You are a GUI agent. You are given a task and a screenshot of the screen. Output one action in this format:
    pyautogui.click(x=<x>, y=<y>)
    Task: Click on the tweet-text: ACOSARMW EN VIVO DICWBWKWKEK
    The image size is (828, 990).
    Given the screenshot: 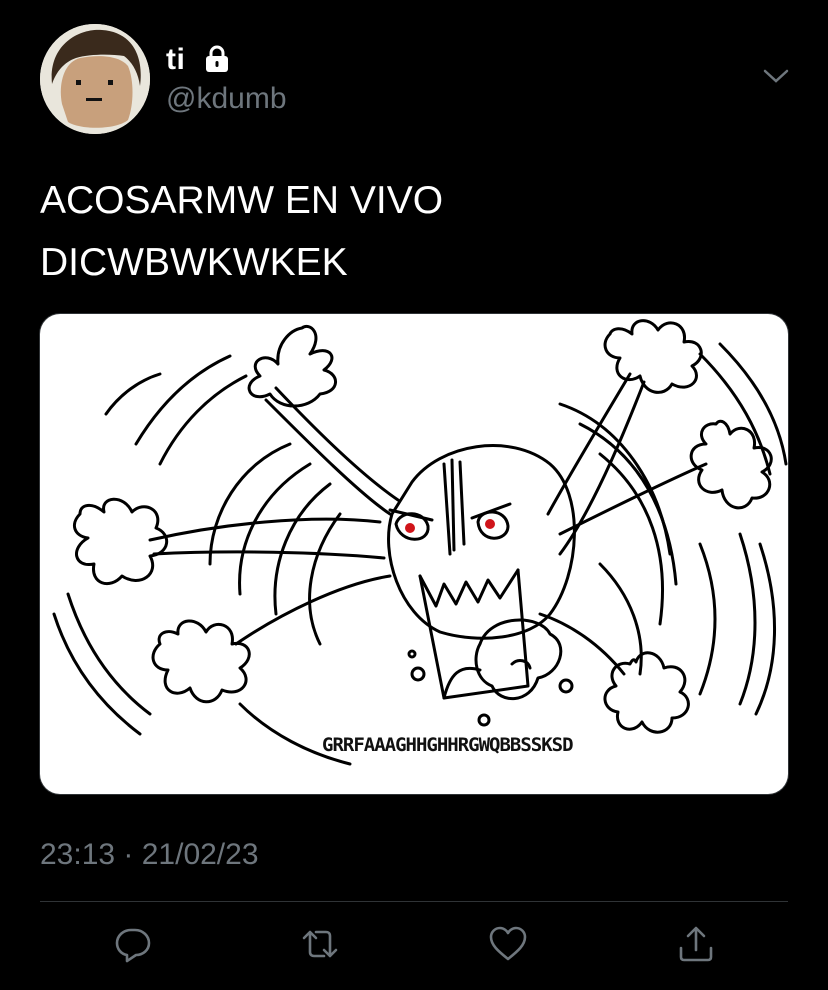 What is the action you would take?
    pyautogui.click(x=410, y=232)
    